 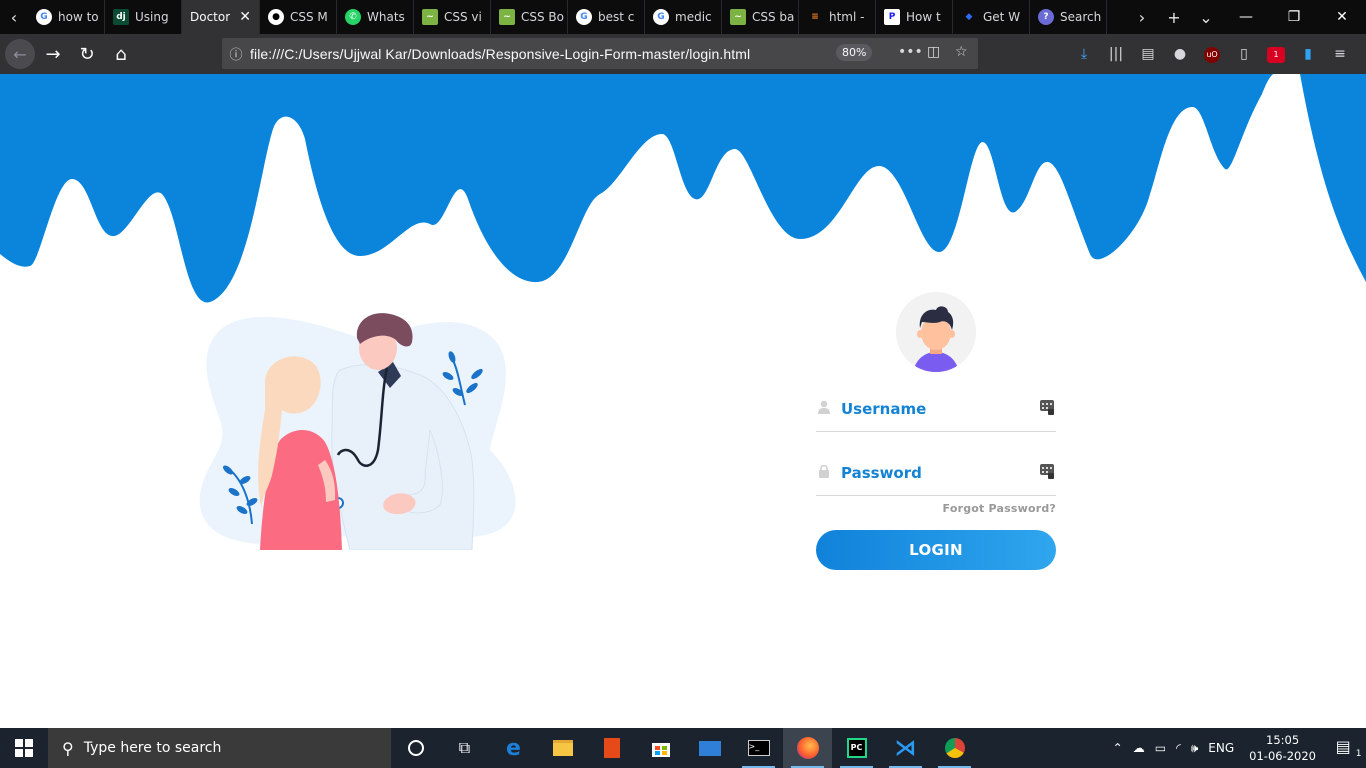 I want to click on password-field: Password, so click(x=936, y=472).